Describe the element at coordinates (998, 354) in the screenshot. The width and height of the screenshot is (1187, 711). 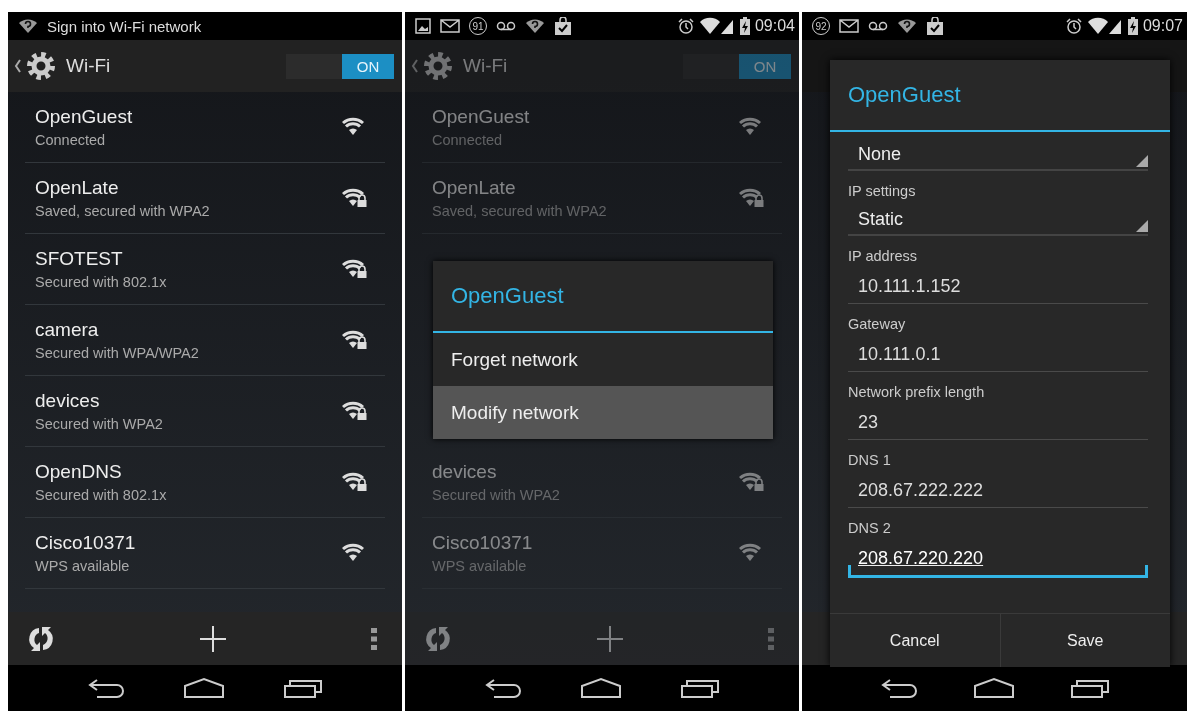
I see `input-field: 10.111.0.1` at that location.